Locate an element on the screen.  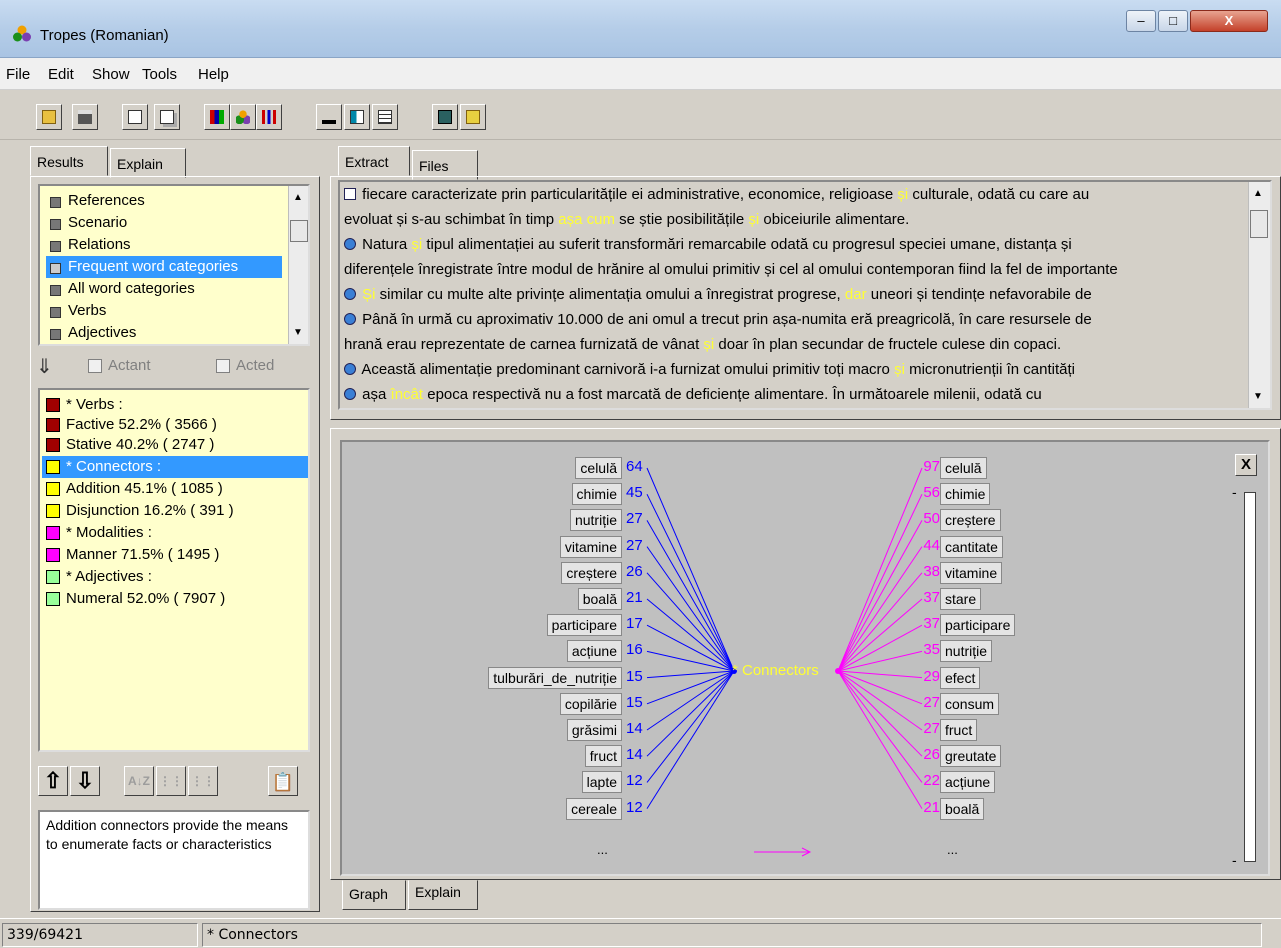
tab-explain-graph: Explain is located at coordinates (443, 895).